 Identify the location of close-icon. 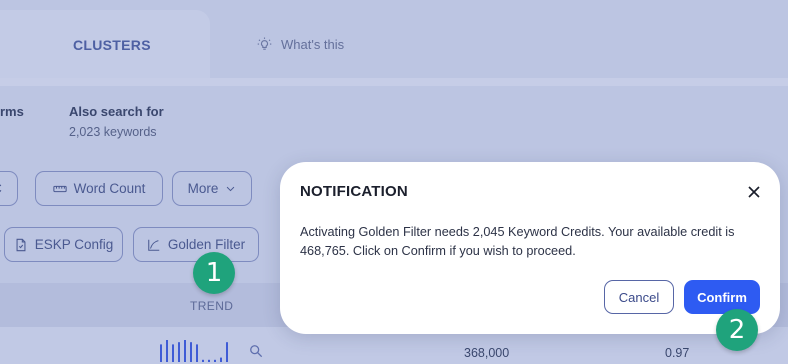
(754, 192).